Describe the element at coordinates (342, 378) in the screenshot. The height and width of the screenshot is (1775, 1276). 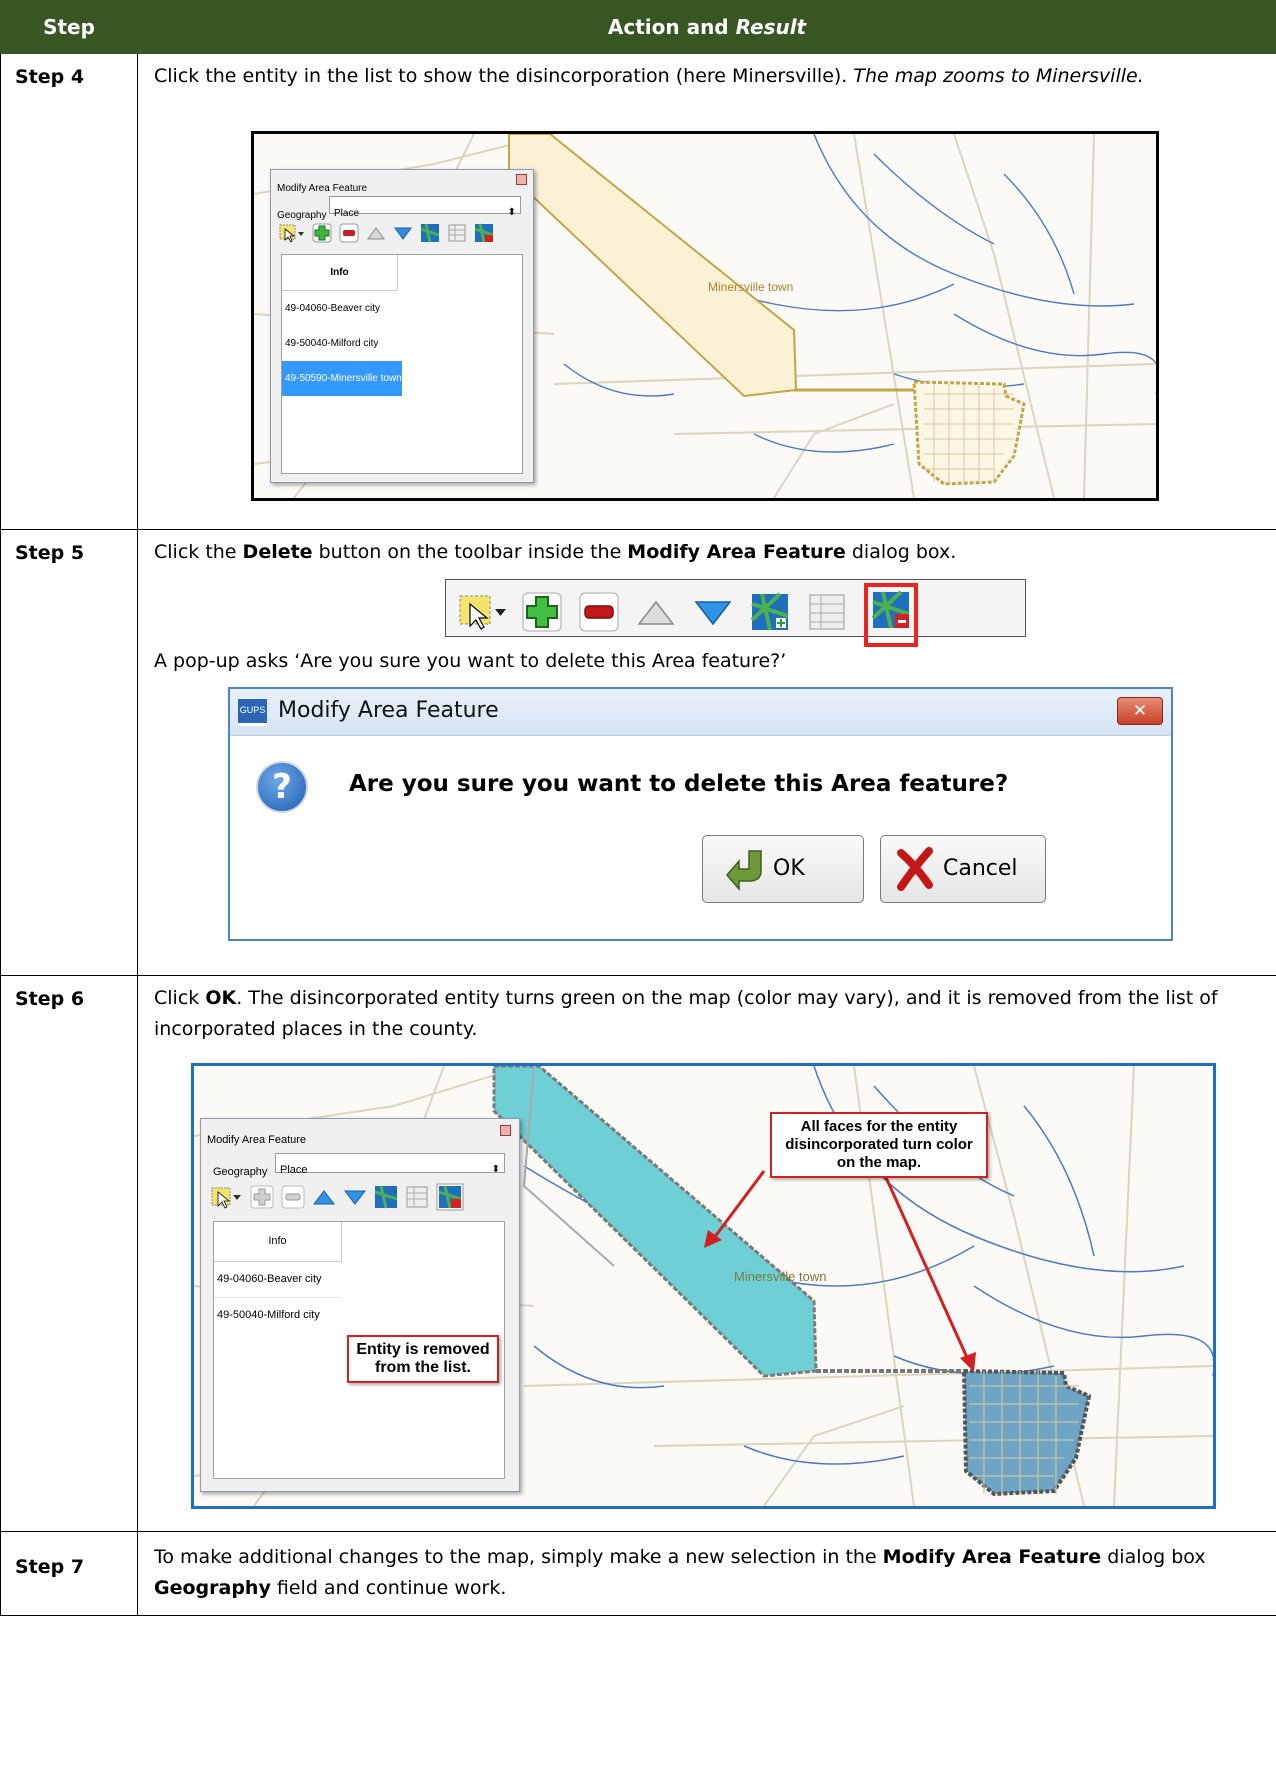
I see `list-item-selected: 49-50590-Minersville town` at that location.